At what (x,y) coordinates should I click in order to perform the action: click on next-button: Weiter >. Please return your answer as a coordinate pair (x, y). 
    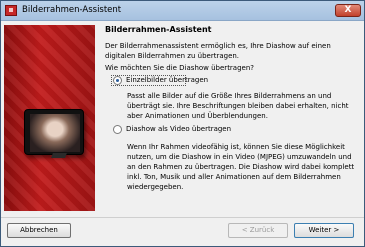
    Looking at the image, I should click on (324, 230).